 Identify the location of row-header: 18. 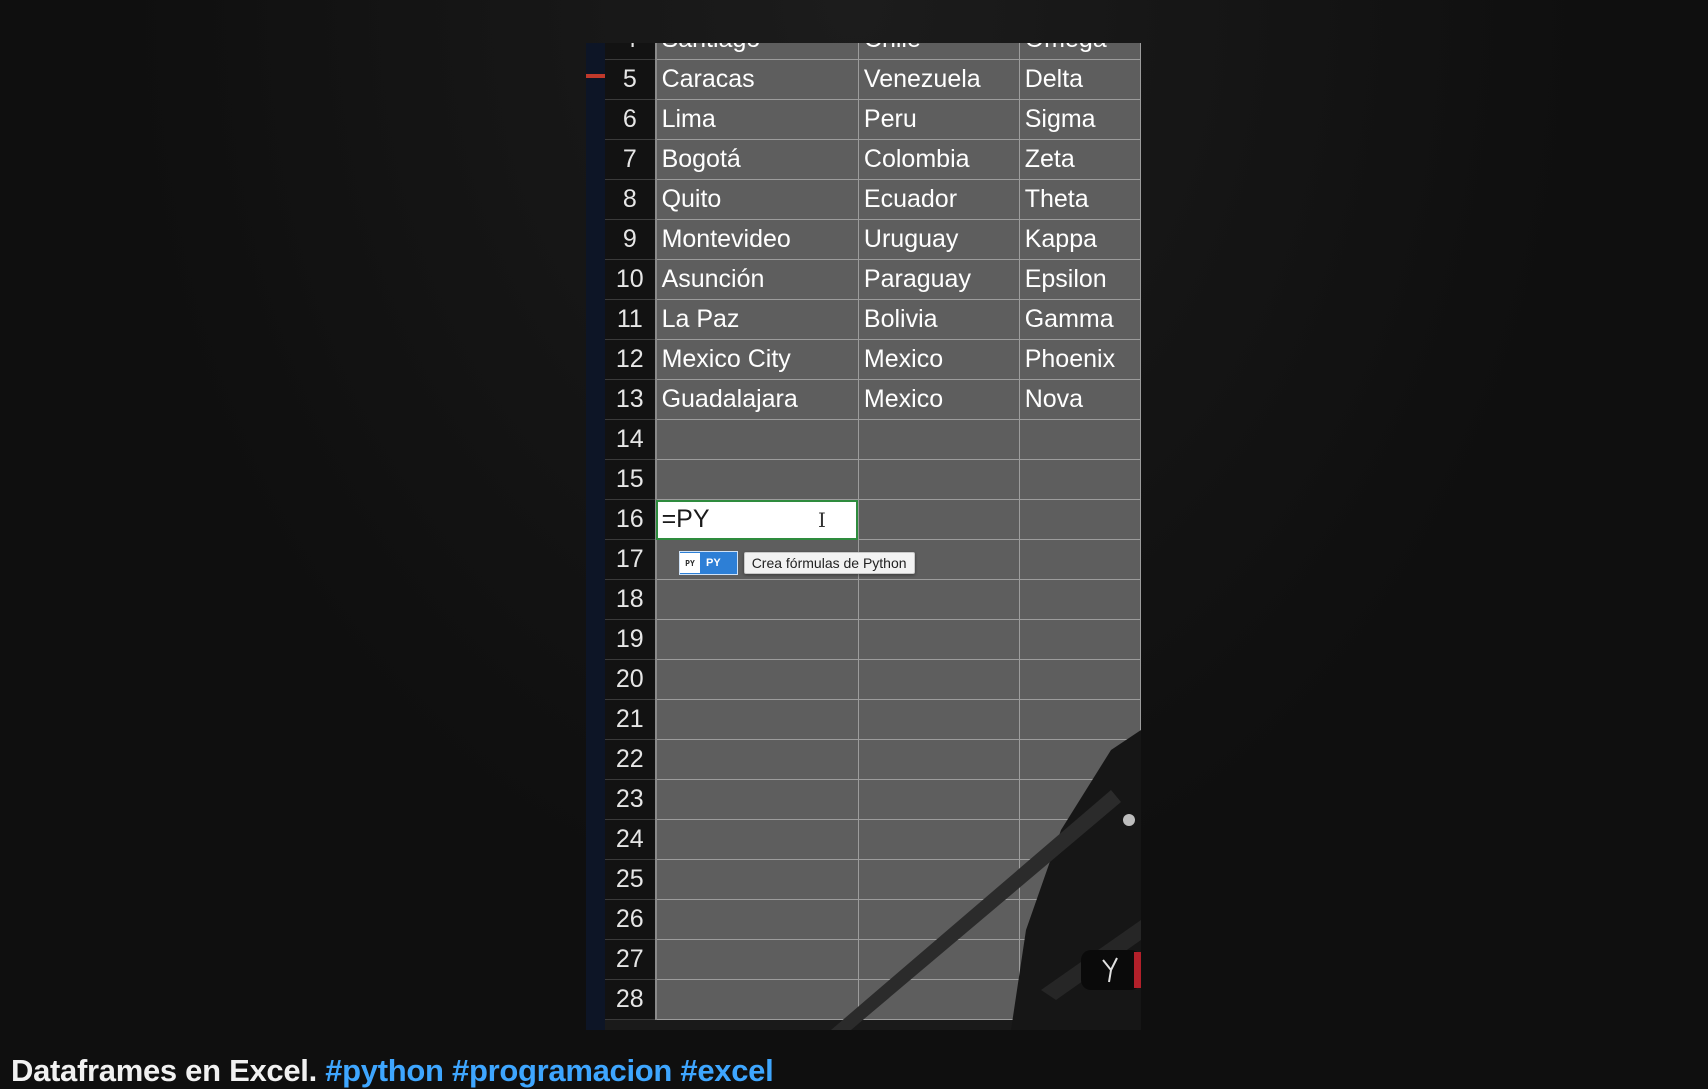
(631, 599).